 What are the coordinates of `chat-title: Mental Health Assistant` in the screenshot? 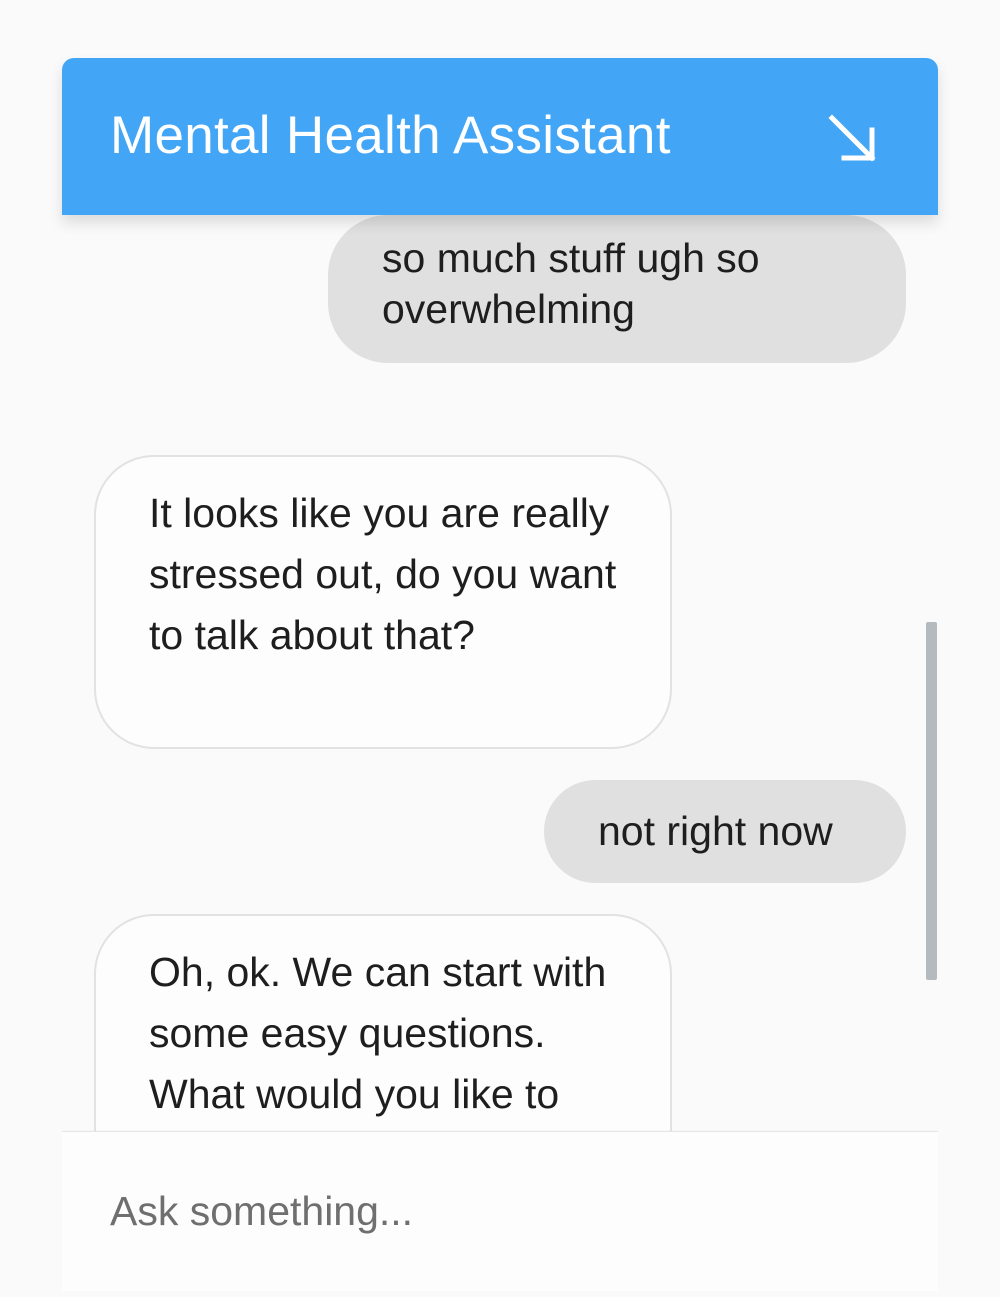 It's located at (390, 135).